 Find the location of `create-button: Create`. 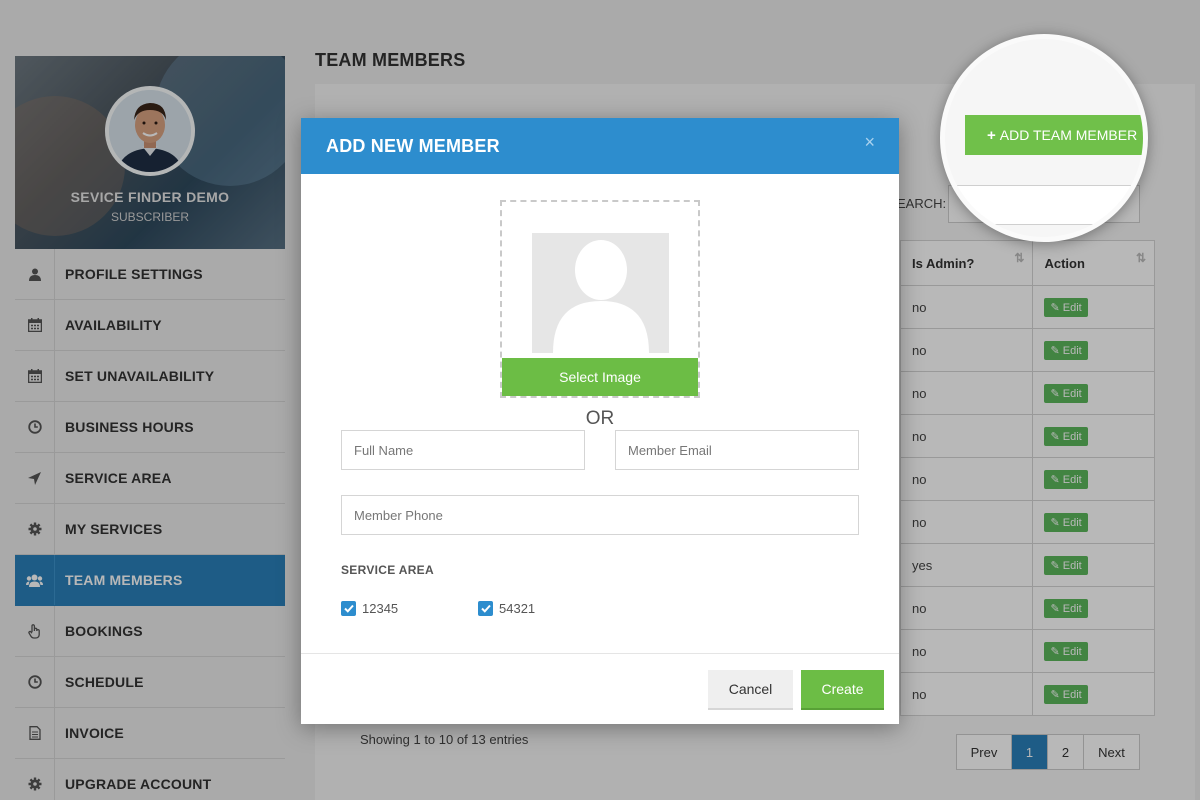

create-button: Create is located at coordinates (842, 690).